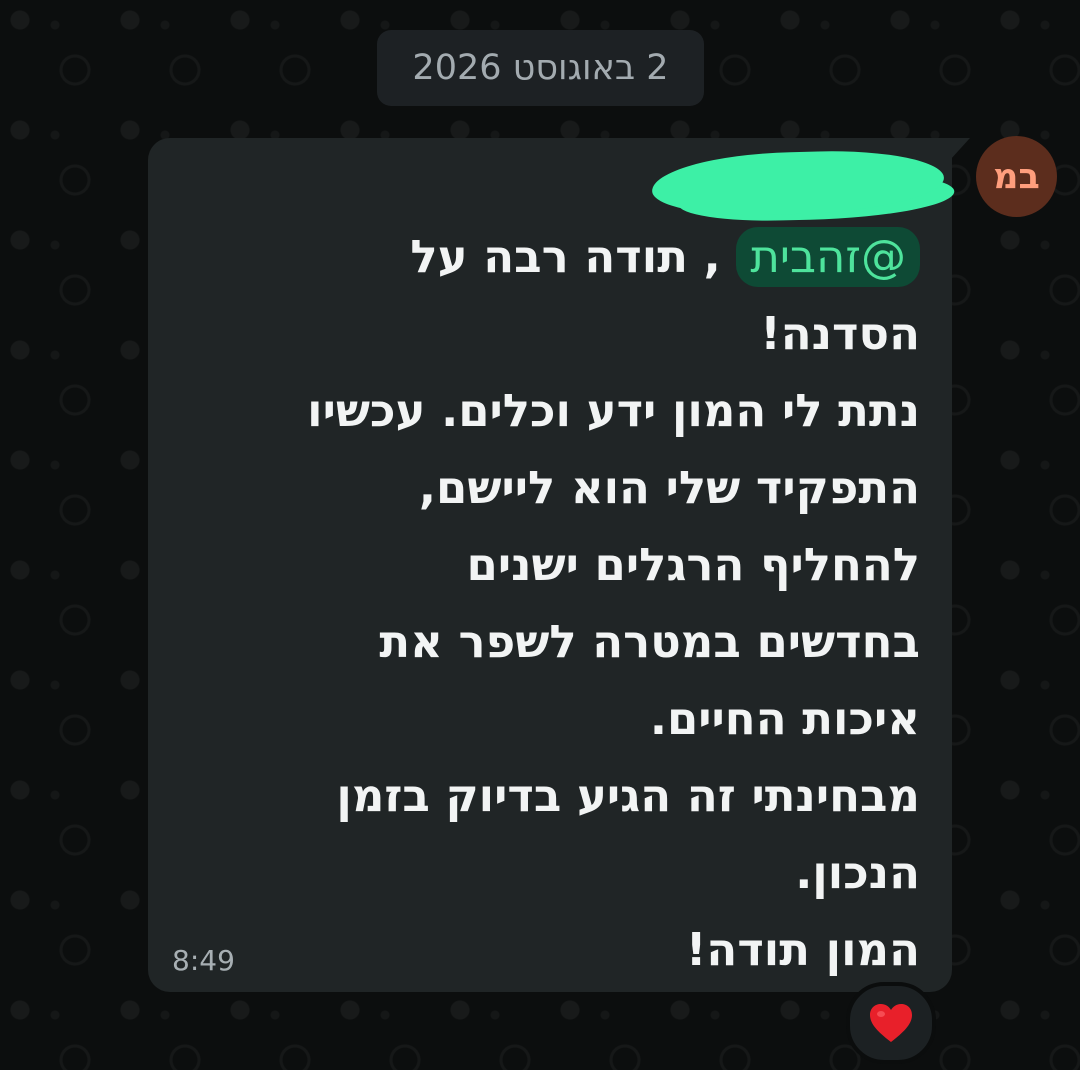  What do you see at coordinates (828, 257) in the screenshot?
I see `mention-tag: @זהבית` at bounding box center [828, 257].